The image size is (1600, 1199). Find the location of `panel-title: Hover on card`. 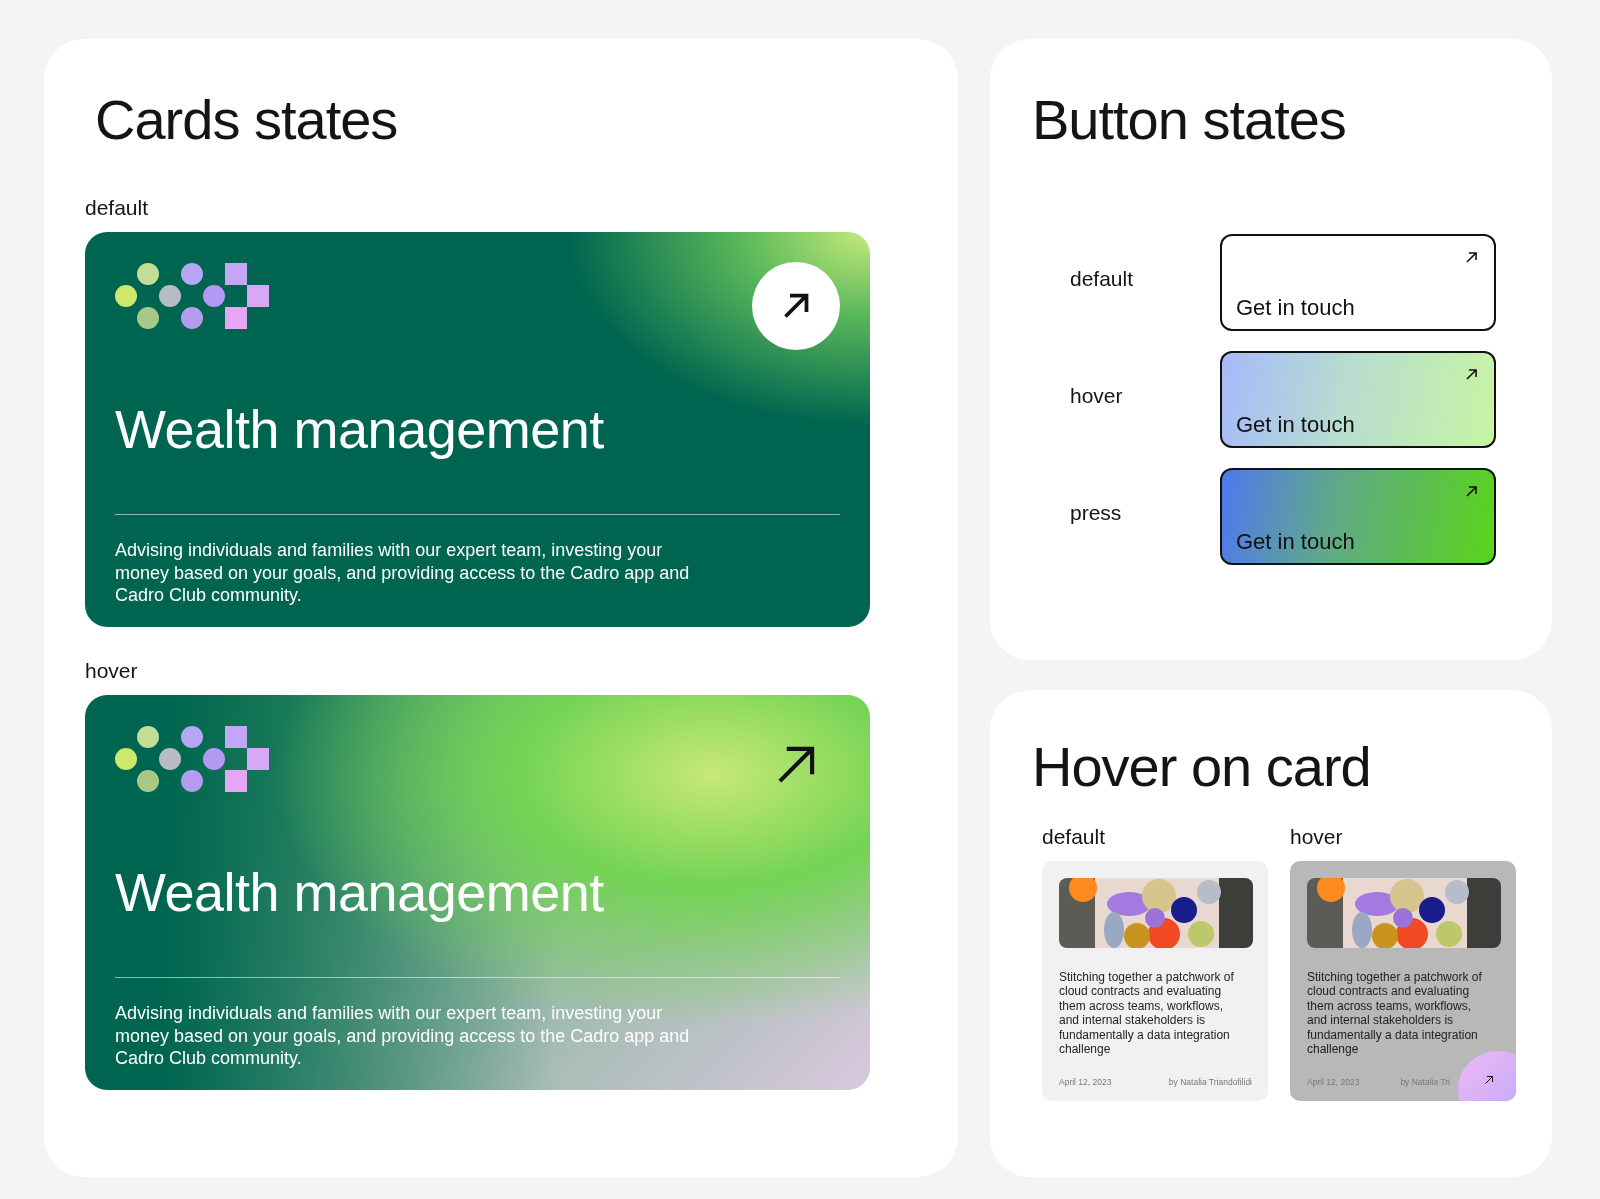

panel-title: Hover on card is located at coordinates (1201, 766).